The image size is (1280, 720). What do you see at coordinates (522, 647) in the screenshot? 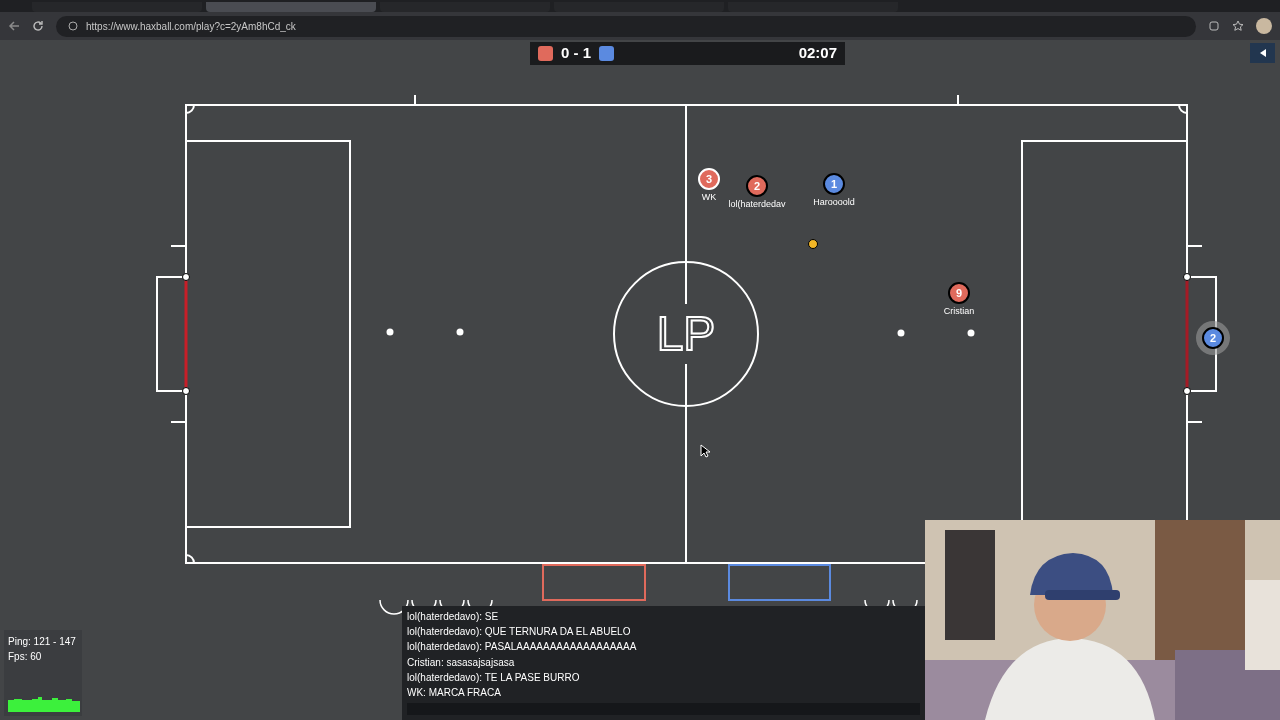
I see `chat-message: lol(haterdedavo): PASALAAAAAAAAAAAAAAAAAA` at bounding box center [522, 647].